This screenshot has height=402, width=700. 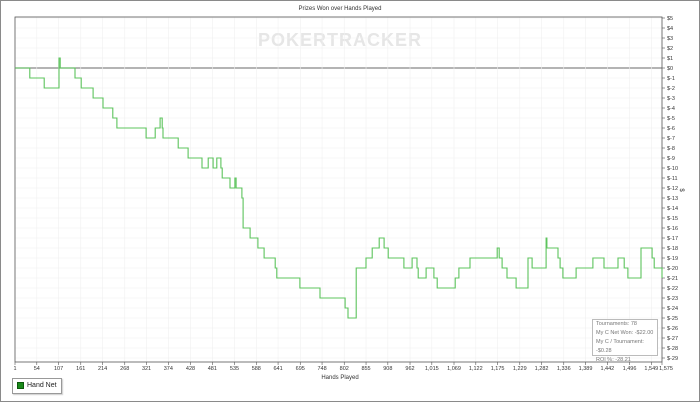 What do you see at coordinates (168, 369) in the screenshot?
I see `x-tick-label: 374` at bounding box center [168, 369].